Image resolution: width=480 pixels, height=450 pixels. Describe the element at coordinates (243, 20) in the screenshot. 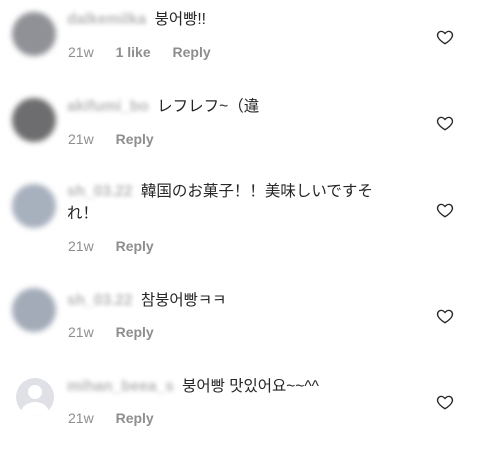

I see `comment-body: dalkemilka 붕어빵!!` at that location.